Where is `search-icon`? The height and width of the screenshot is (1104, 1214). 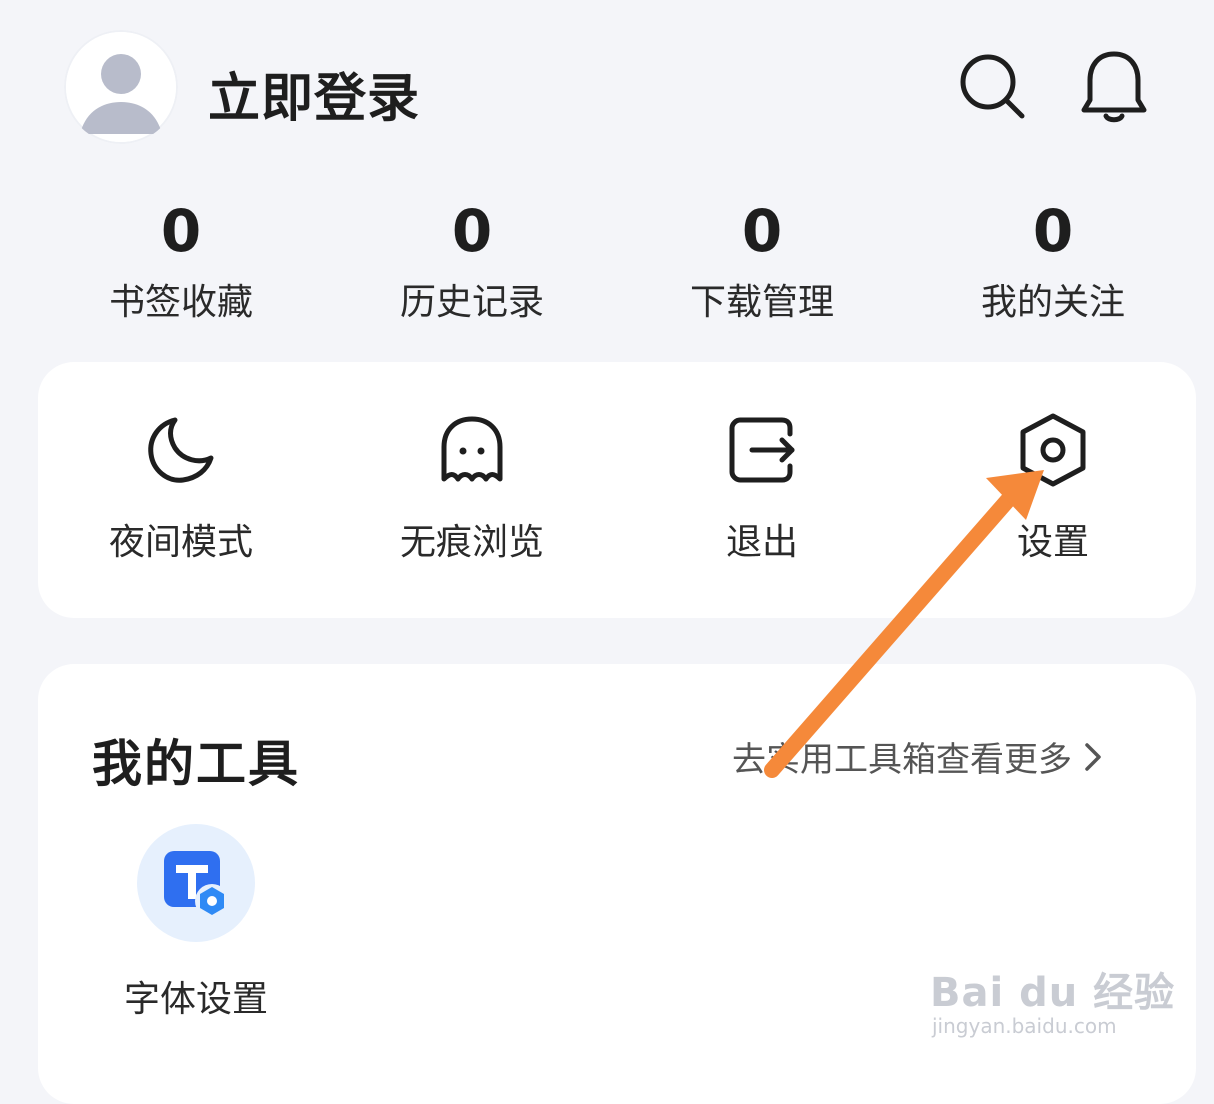 search-icon is located at coordinates (992, 86).